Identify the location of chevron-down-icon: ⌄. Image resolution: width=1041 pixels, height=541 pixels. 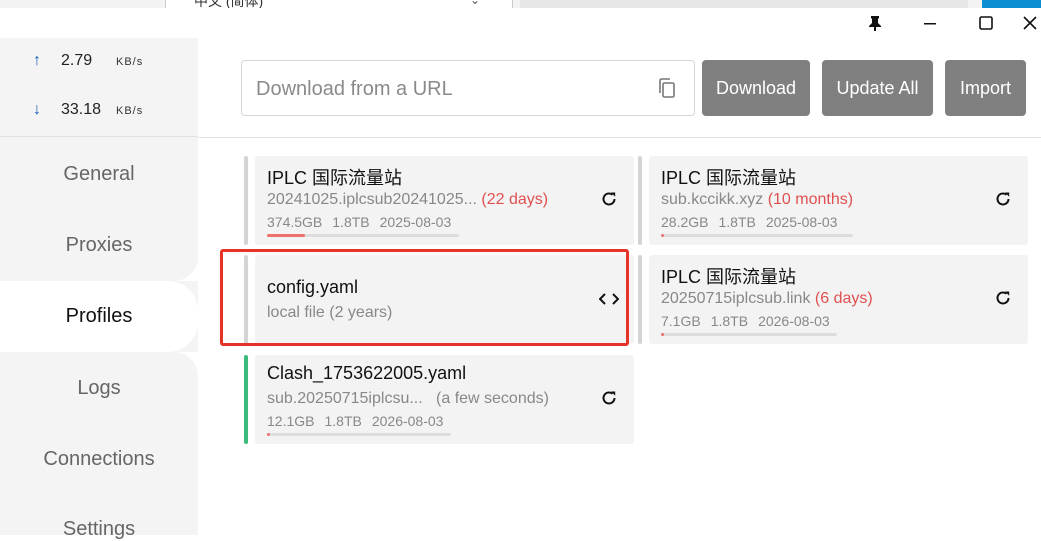
(475, 3).